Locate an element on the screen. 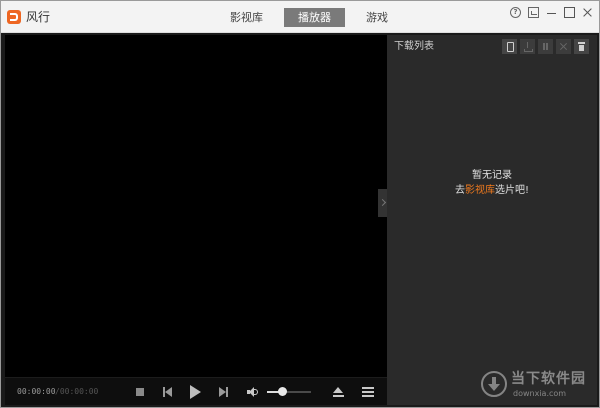  app-name: 风行 is located at coordinates (38, 17).